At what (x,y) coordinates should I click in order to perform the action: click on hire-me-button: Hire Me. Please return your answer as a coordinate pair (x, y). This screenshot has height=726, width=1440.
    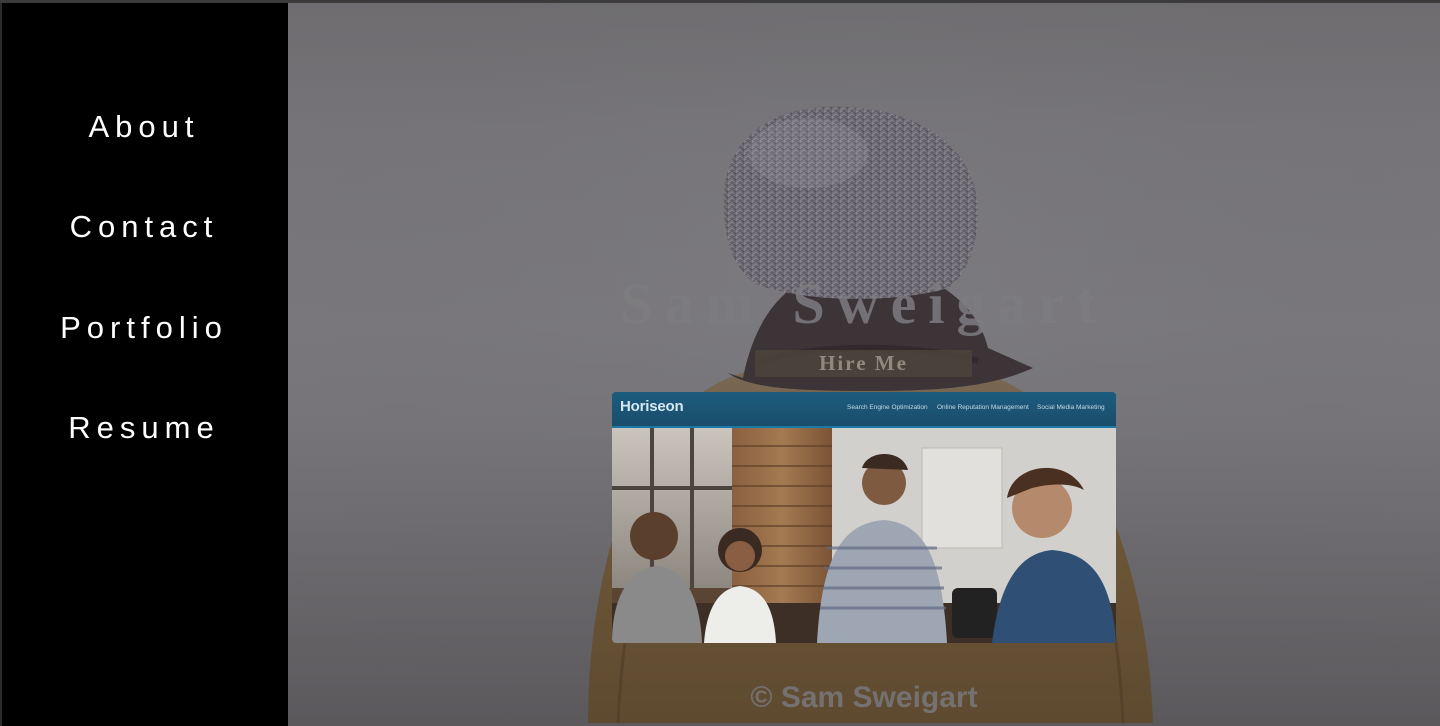
    Looking at the image, I should click on (863, 363).